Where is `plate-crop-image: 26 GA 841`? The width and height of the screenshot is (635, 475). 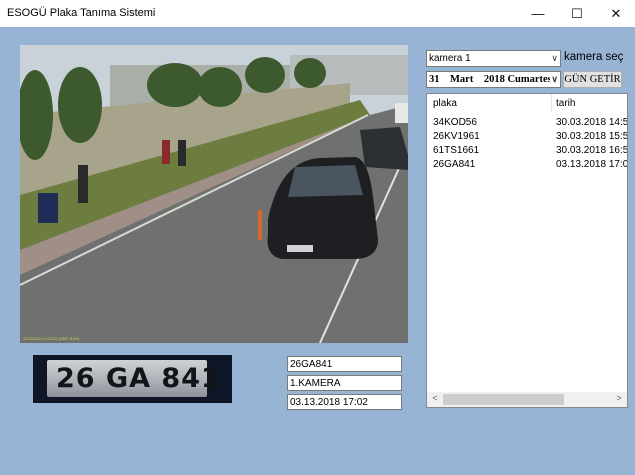 plate-crop-image: 26 GA 841 is located at coordinates (132, 379).